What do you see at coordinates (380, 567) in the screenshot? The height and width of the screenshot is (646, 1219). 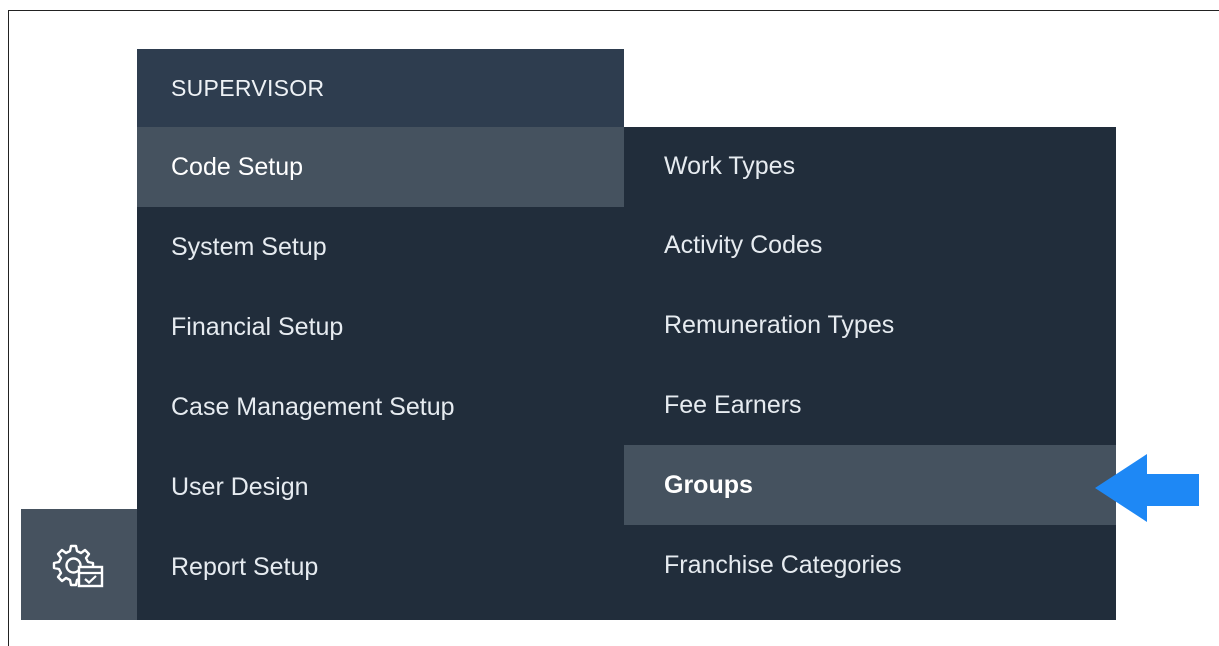 I see `menu-item-report-setup: Report Setup` at bounding box center [380, 567].